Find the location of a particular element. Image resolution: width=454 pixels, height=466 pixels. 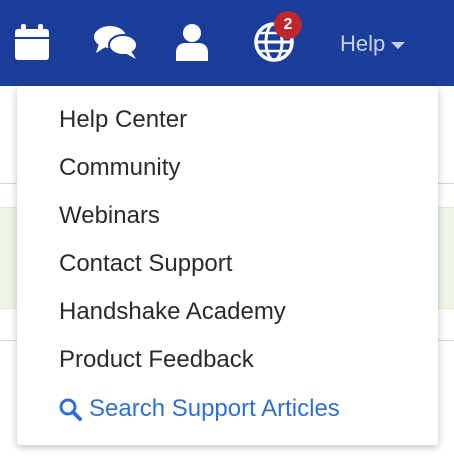

help-label: Help is located at coordinates (363, 43).